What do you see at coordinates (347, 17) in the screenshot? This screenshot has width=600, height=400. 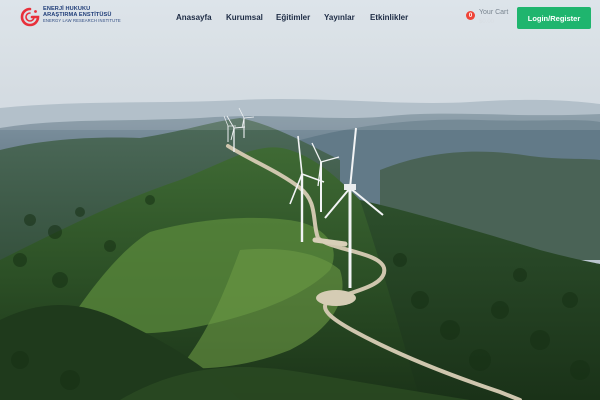 I see `nav-item-yayinlar: Yayınlar` at bounding box center [347, 17].